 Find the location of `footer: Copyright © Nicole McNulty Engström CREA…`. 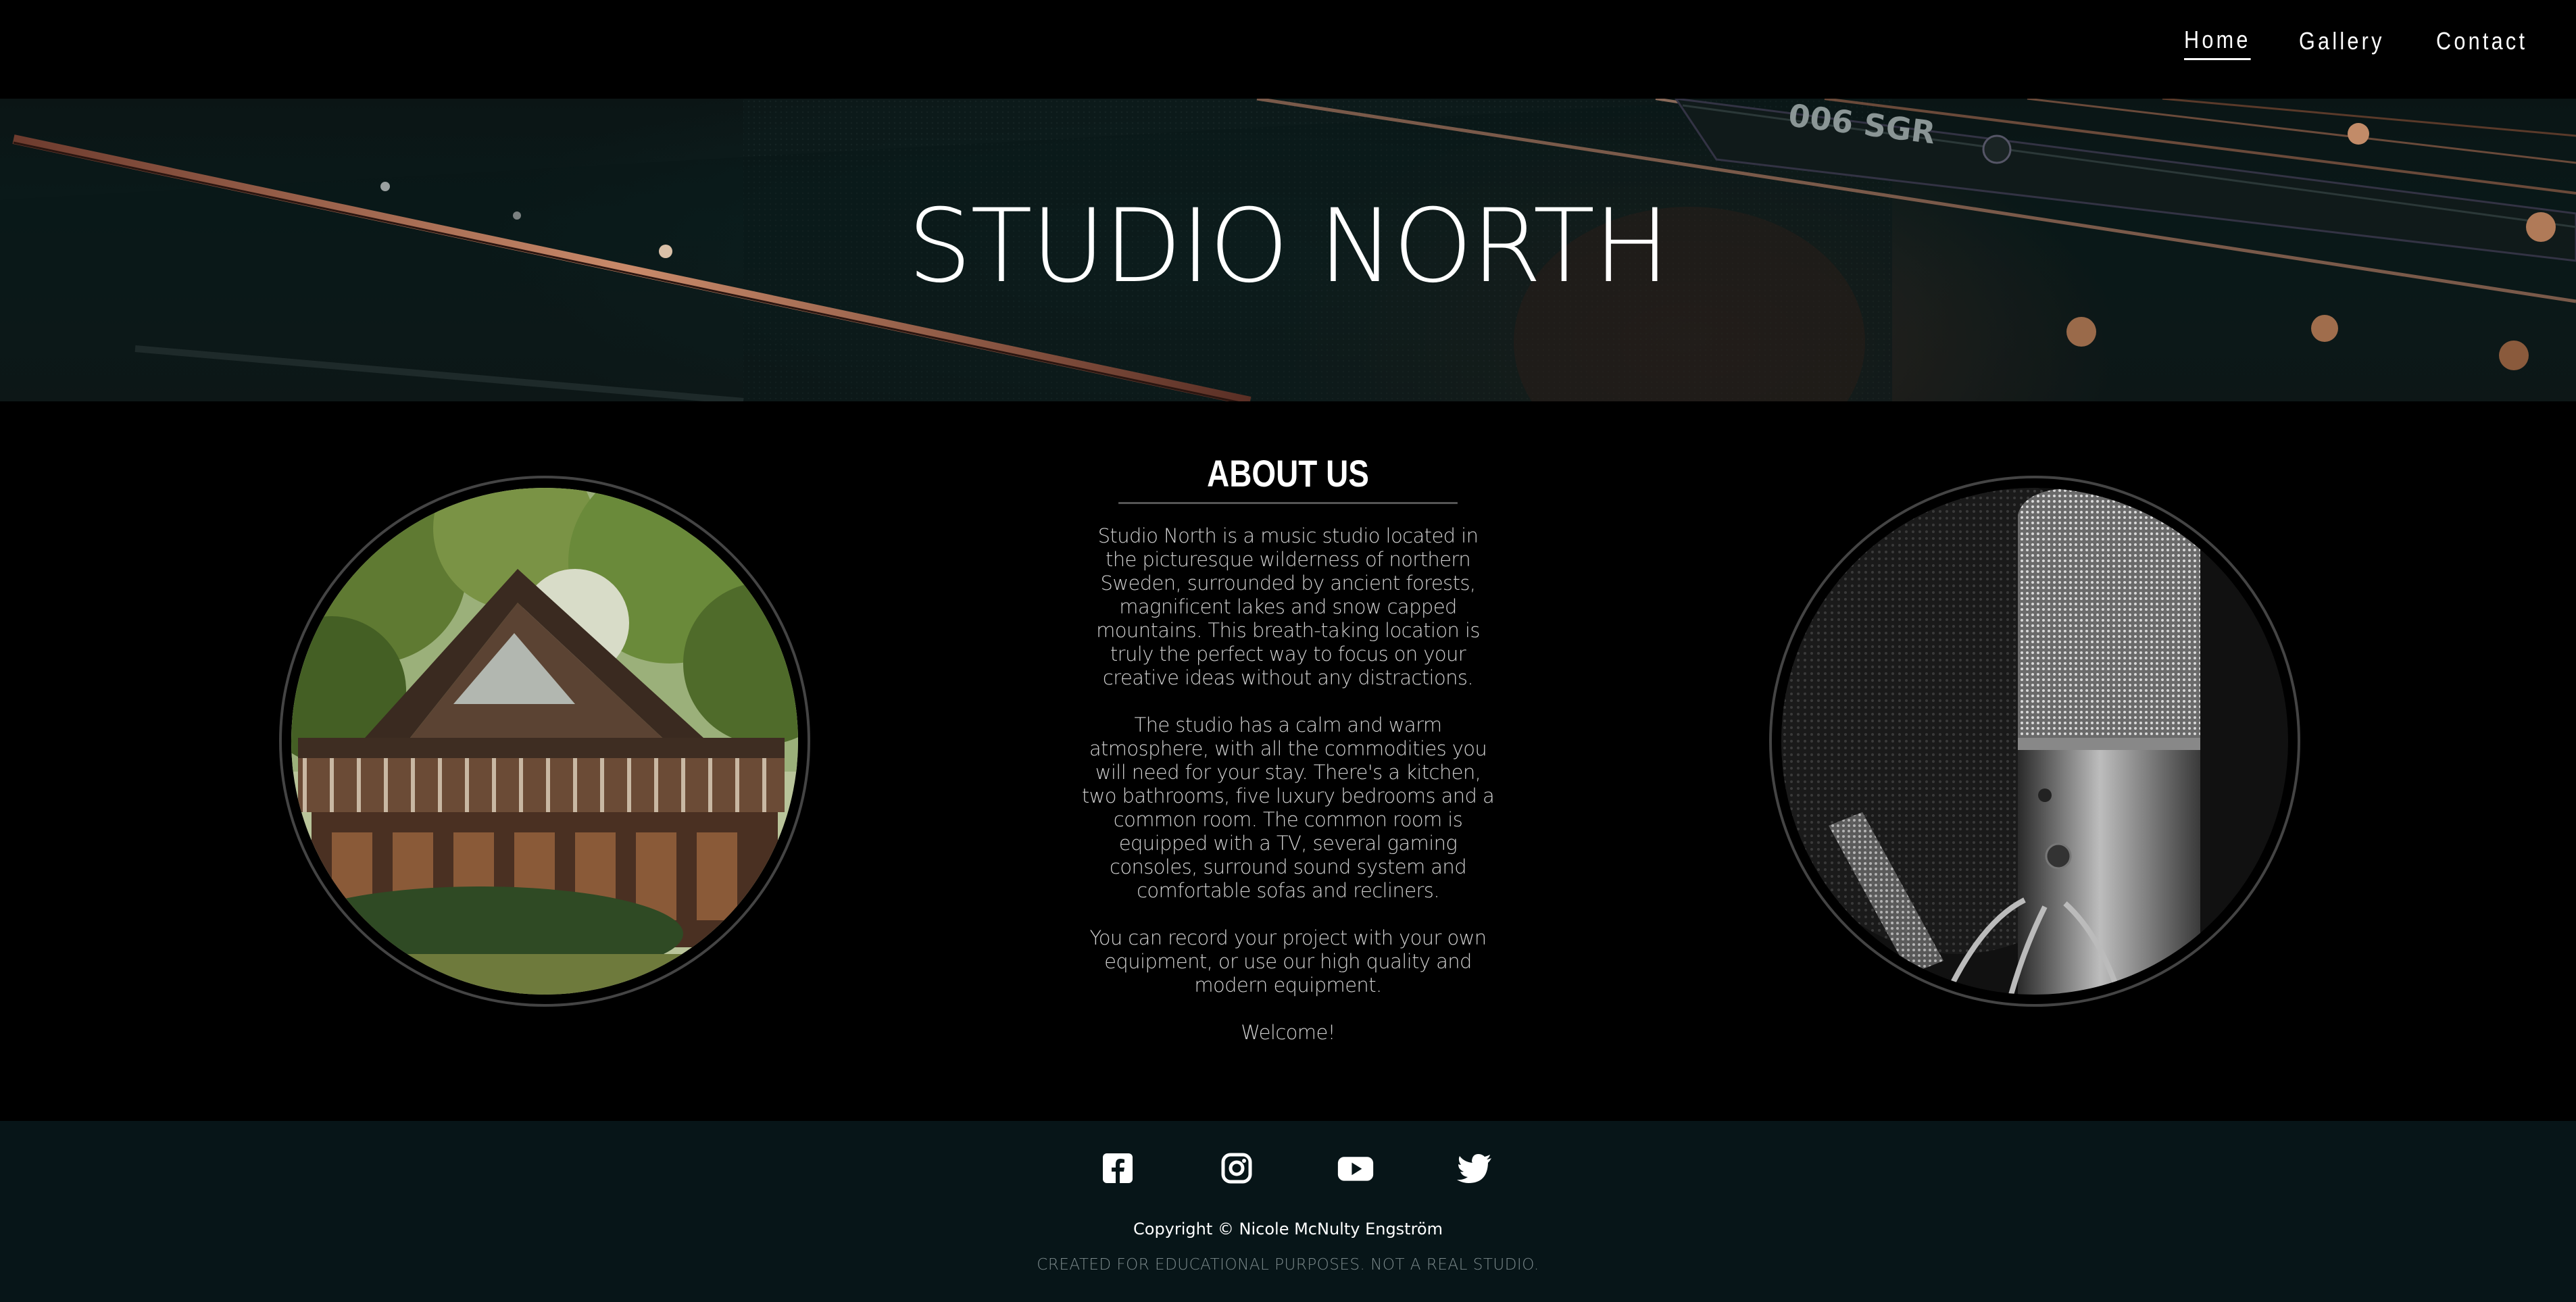

footer: Copyright © Nicole McNulty Engström CREA… is located at coordinates (1288, 1212).